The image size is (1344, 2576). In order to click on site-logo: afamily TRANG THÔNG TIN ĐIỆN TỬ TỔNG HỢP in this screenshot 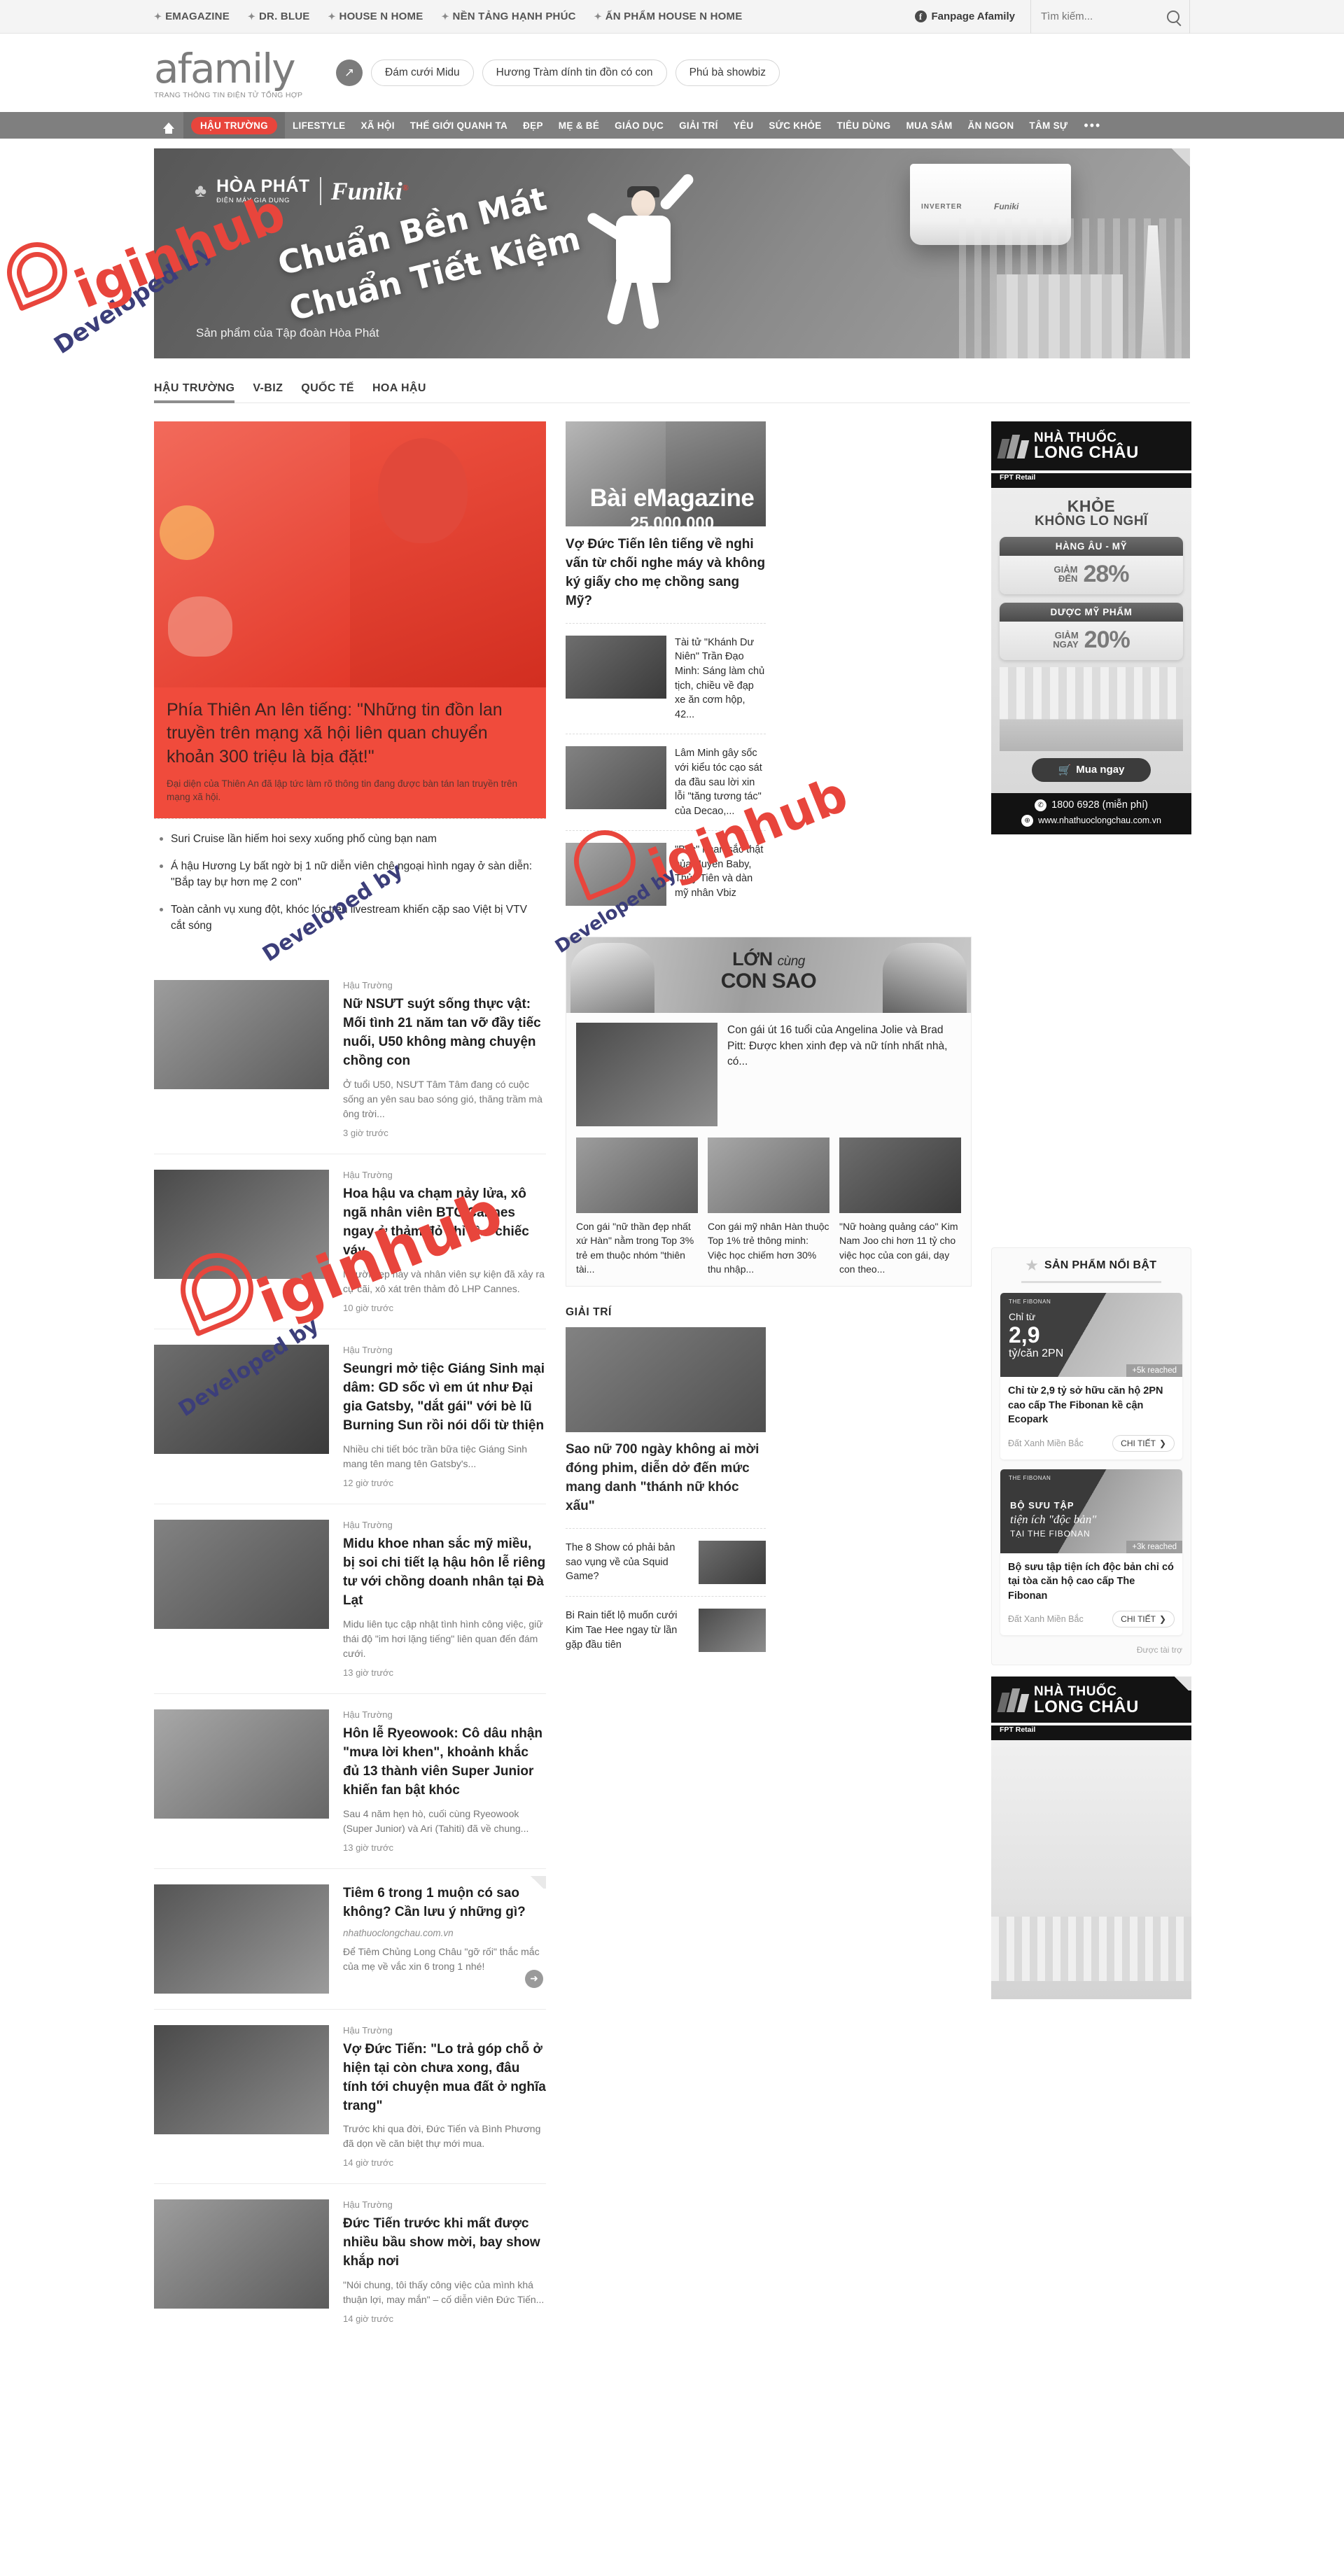, I will do `click(241, 72)`.